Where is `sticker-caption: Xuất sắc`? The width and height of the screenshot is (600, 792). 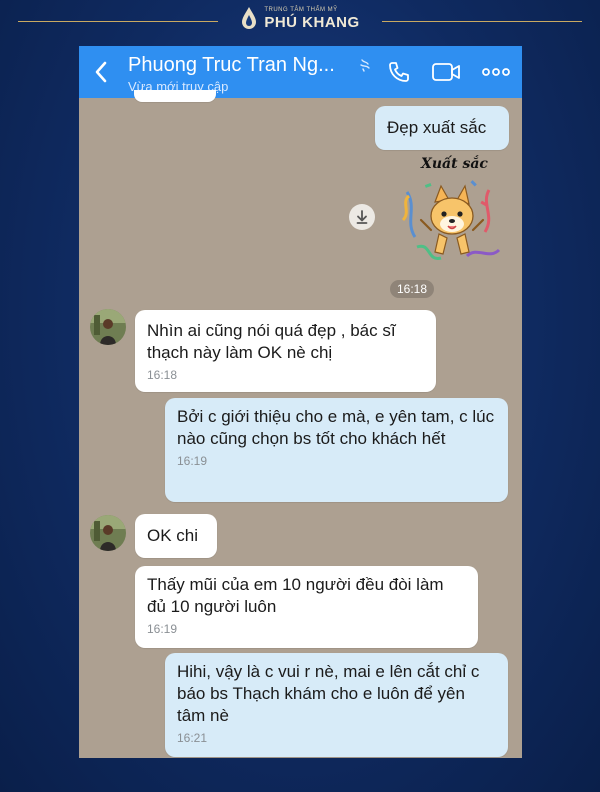
sticker-caption: Xuất sắc is located at coordinates (454, 164).